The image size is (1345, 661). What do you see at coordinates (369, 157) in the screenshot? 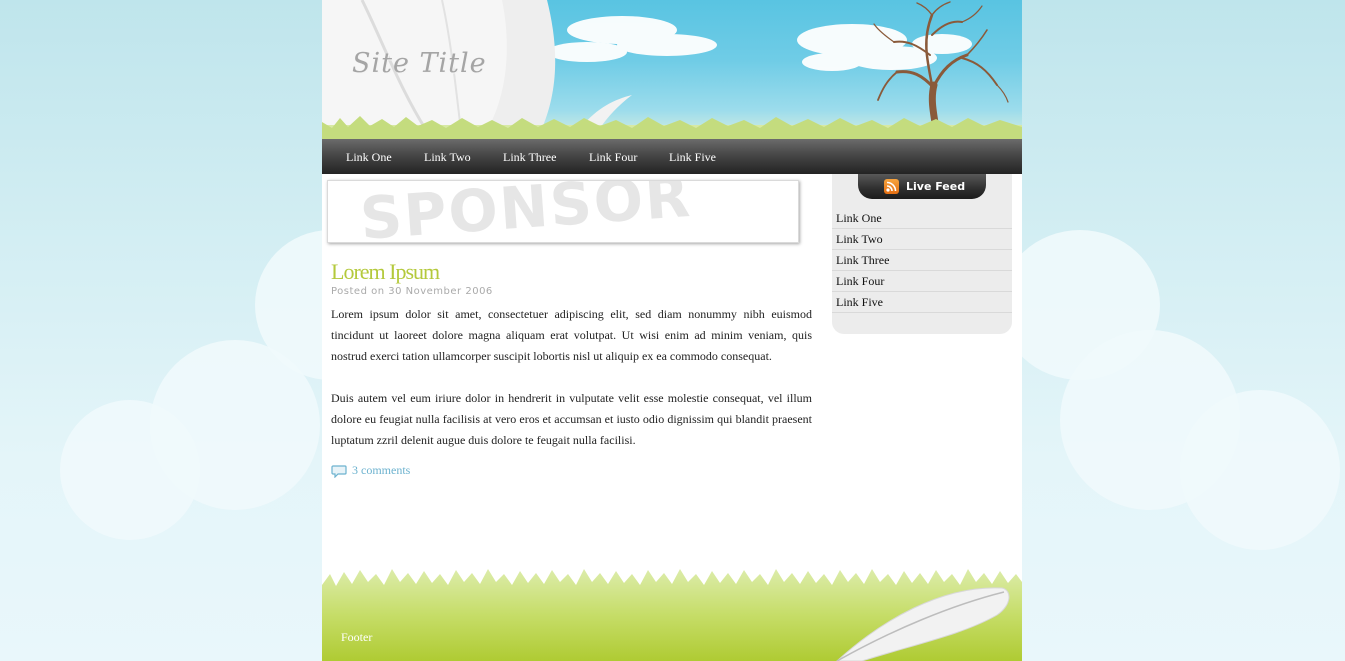
I see `nav-link-one: Link One` at bounding box center [369, 157].